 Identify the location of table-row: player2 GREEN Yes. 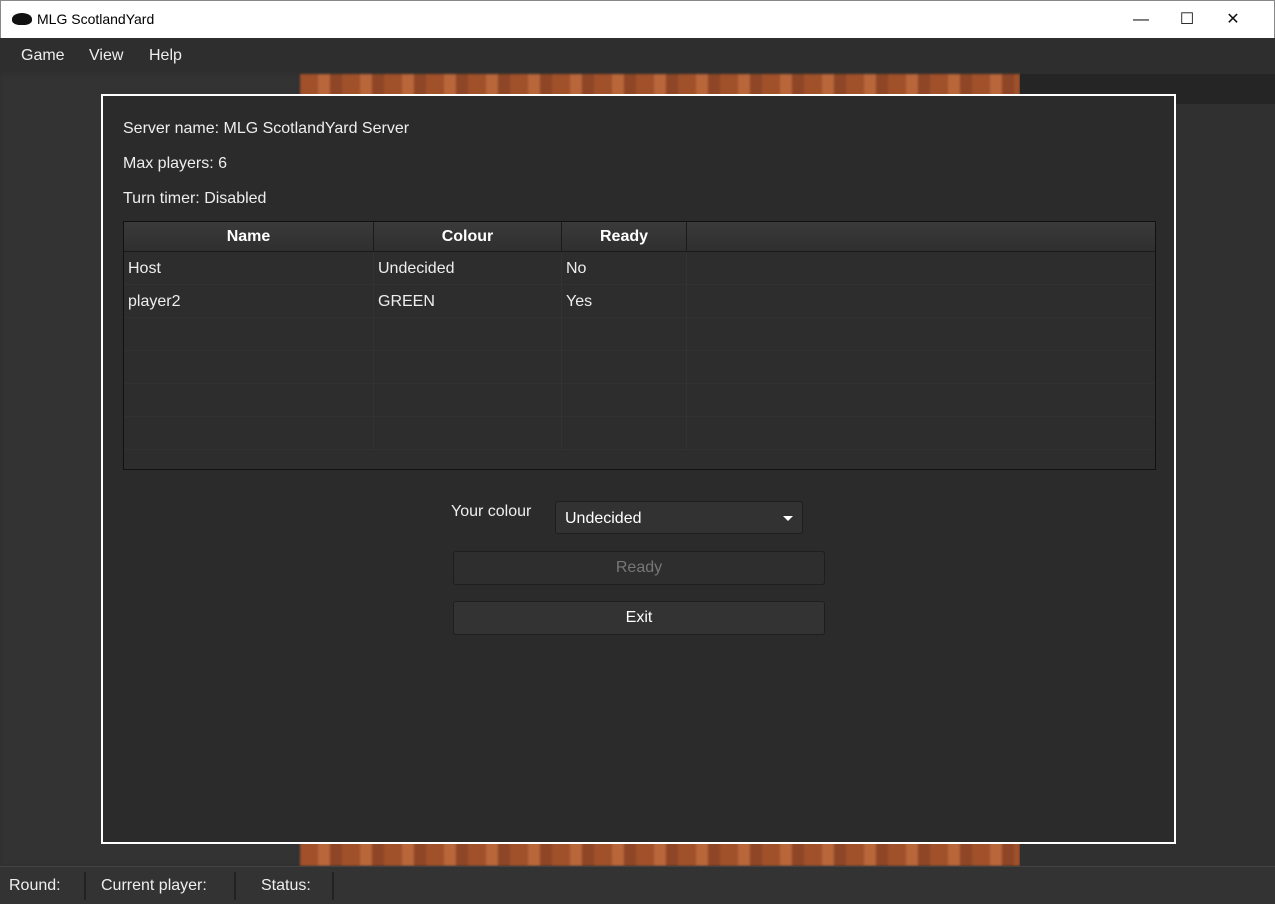
(639, 301).